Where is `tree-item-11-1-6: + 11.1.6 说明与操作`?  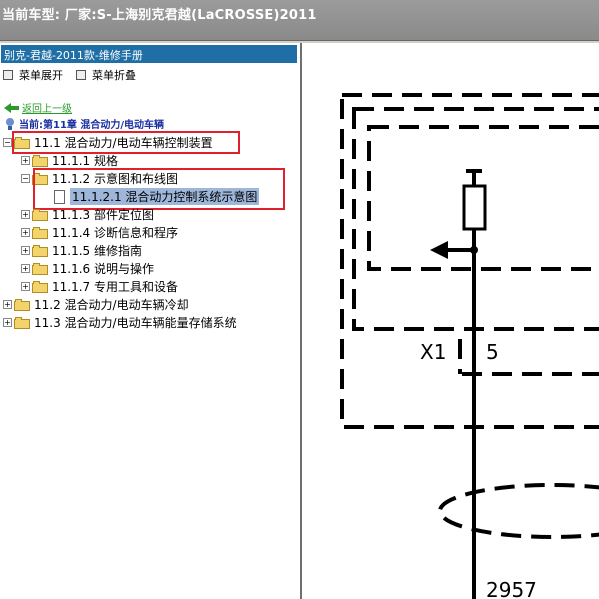 tree-item-11-1-6: + 11.1.6 说明与操作 is located at coordinates (87, 268).